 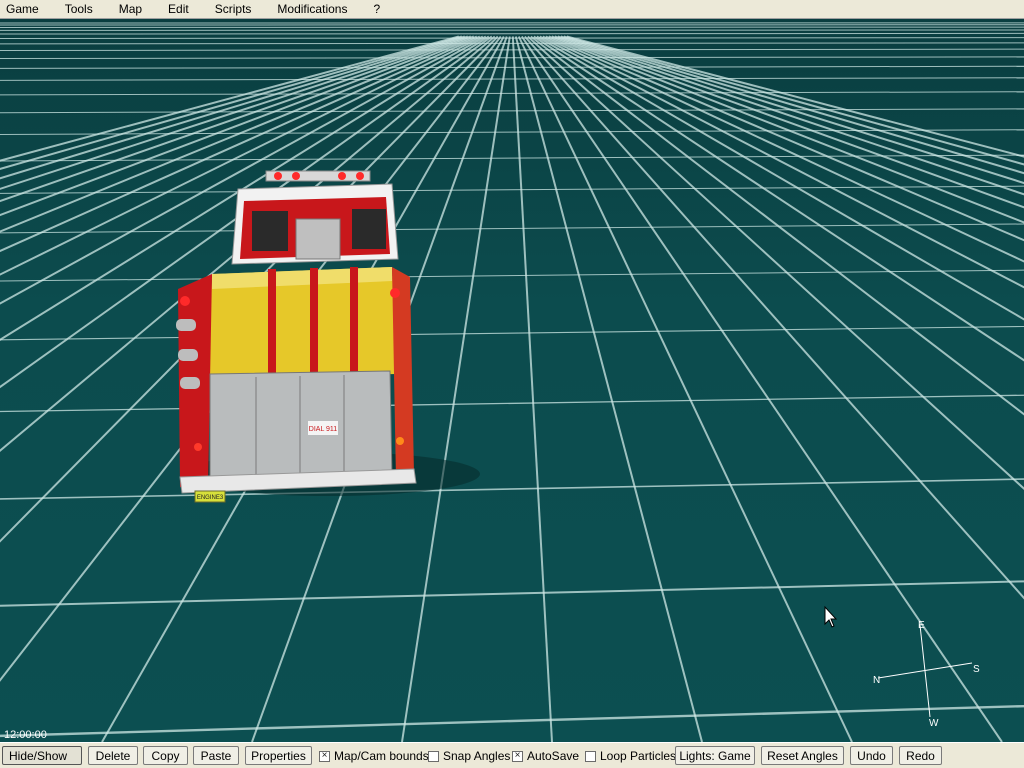 What do you see at coordinates (477, 756) in the screenshot?
I see `snap-angles-label: Snap Angles` at bounding box center [477, 756].